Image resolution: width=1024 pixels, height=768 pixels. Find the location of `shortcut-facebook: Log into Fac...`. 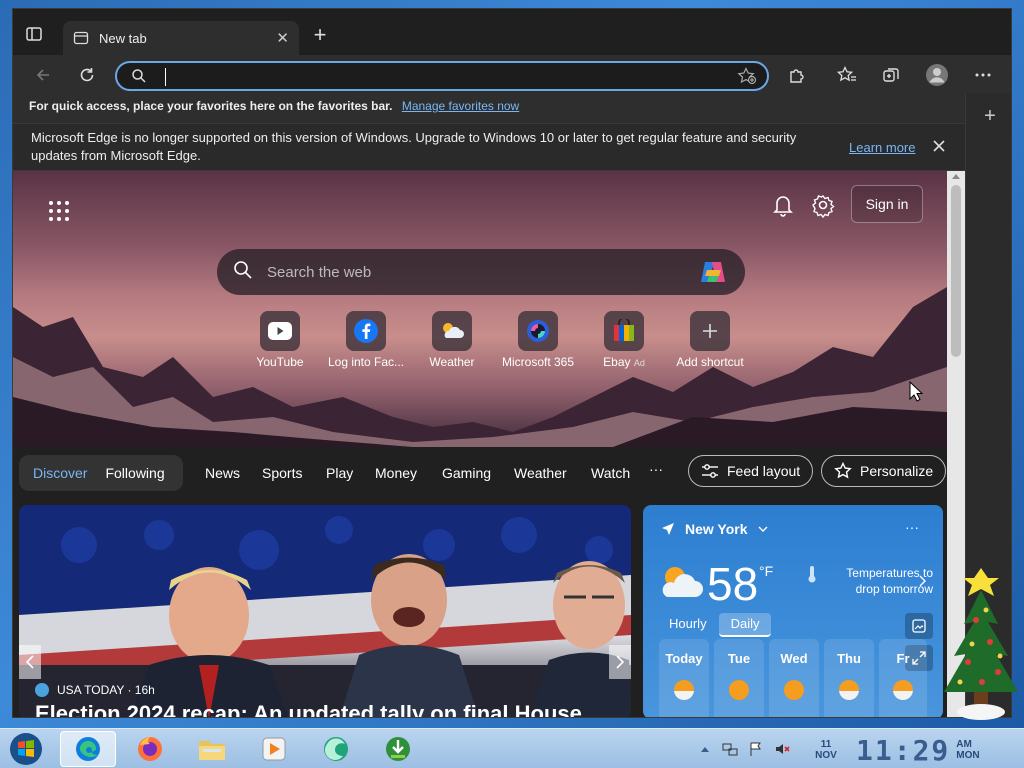

shortcut-facebook: Log into Fac... is located at coordinates (366, 340).